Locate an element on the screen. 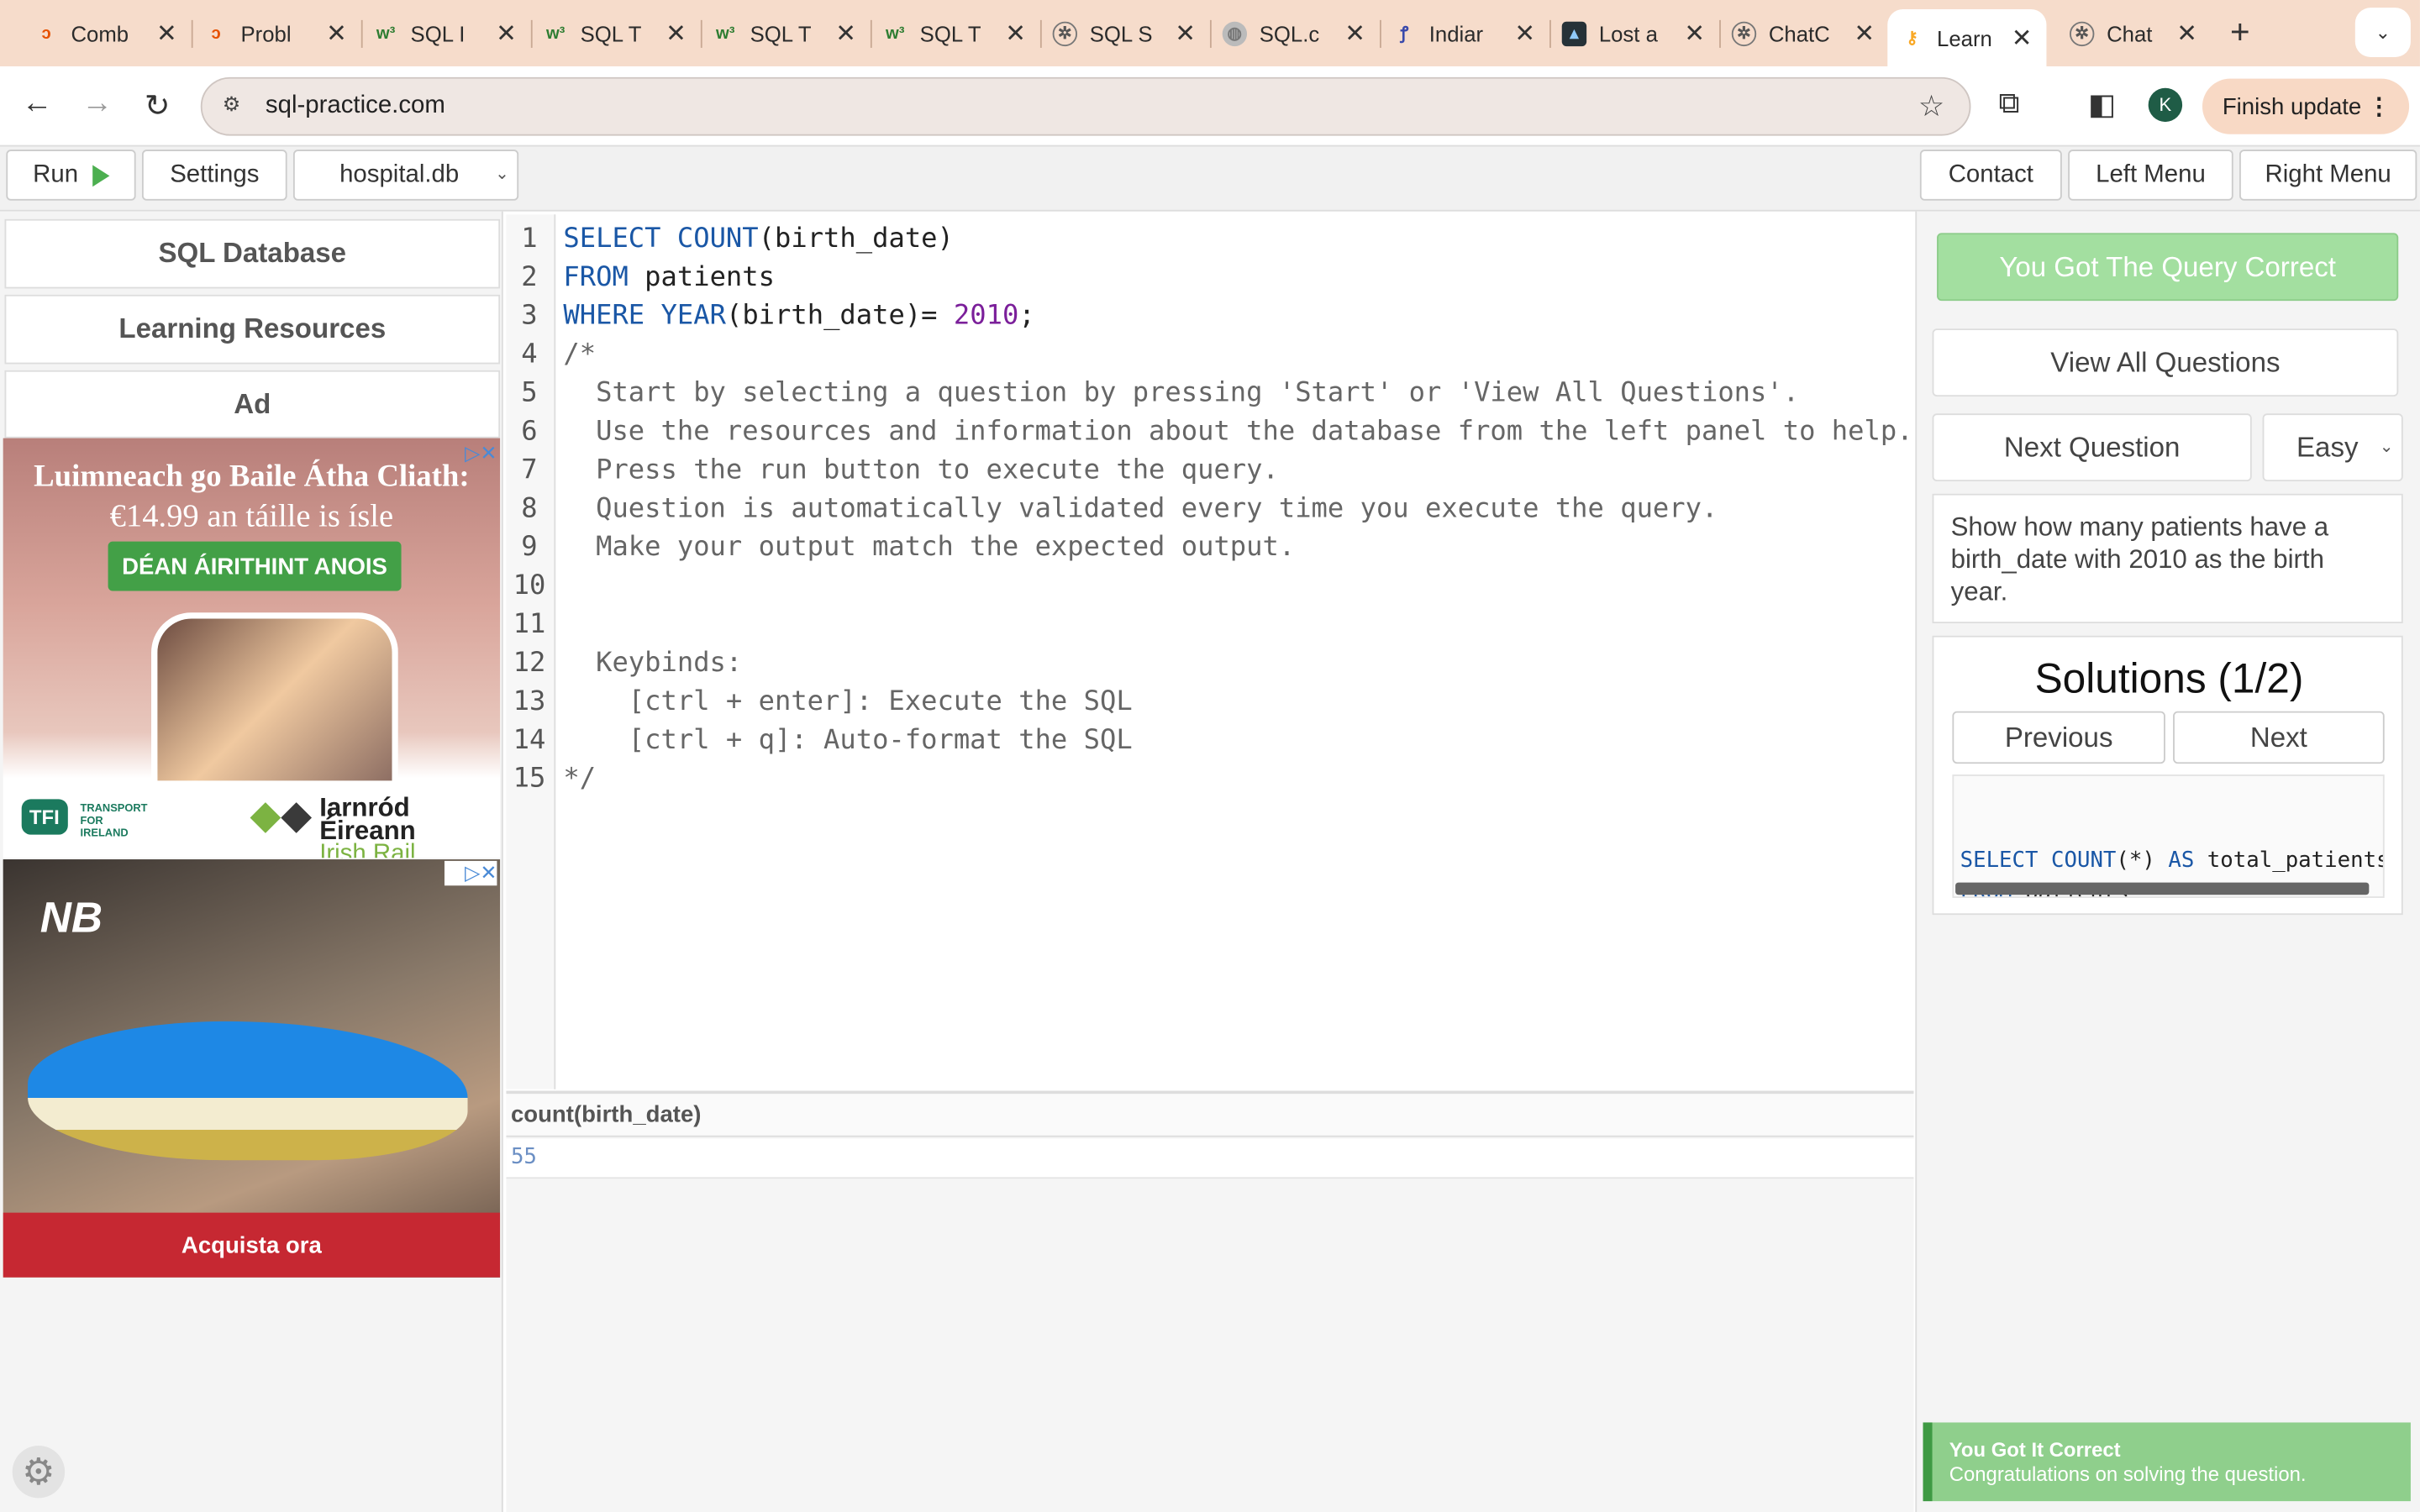 The height and width of the screenshot is (1512, 2420). side-panel-icon: ◧ is located at coordinates (2102, 105).